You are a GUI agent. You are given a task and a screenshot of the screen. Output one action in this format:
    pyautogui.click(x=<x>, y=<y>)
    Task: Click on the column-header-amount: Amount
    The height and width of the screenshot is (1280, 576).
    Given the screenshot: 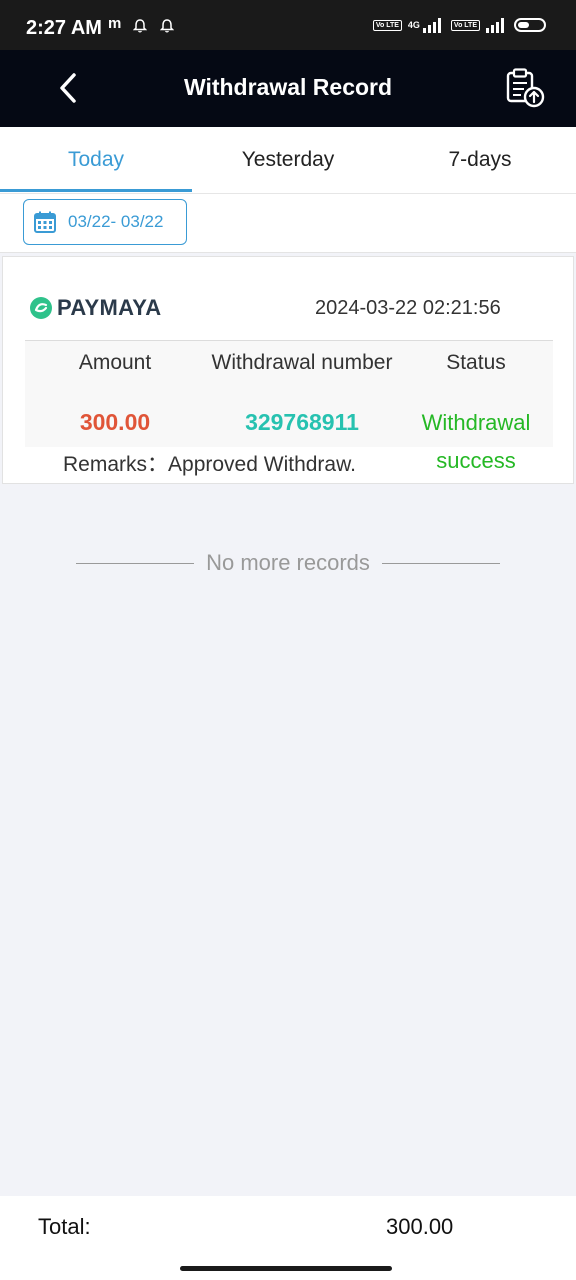 What is the action you would take?
    pyautogui.click(x=115, y=362)
    